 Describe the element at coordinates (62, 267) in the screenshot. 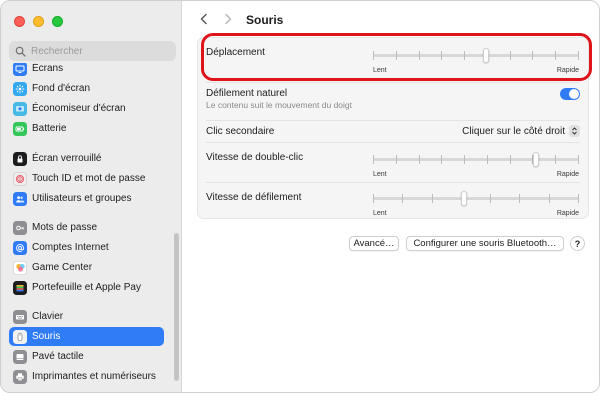

I see `sidebar-item-label: Game Center` at that location.